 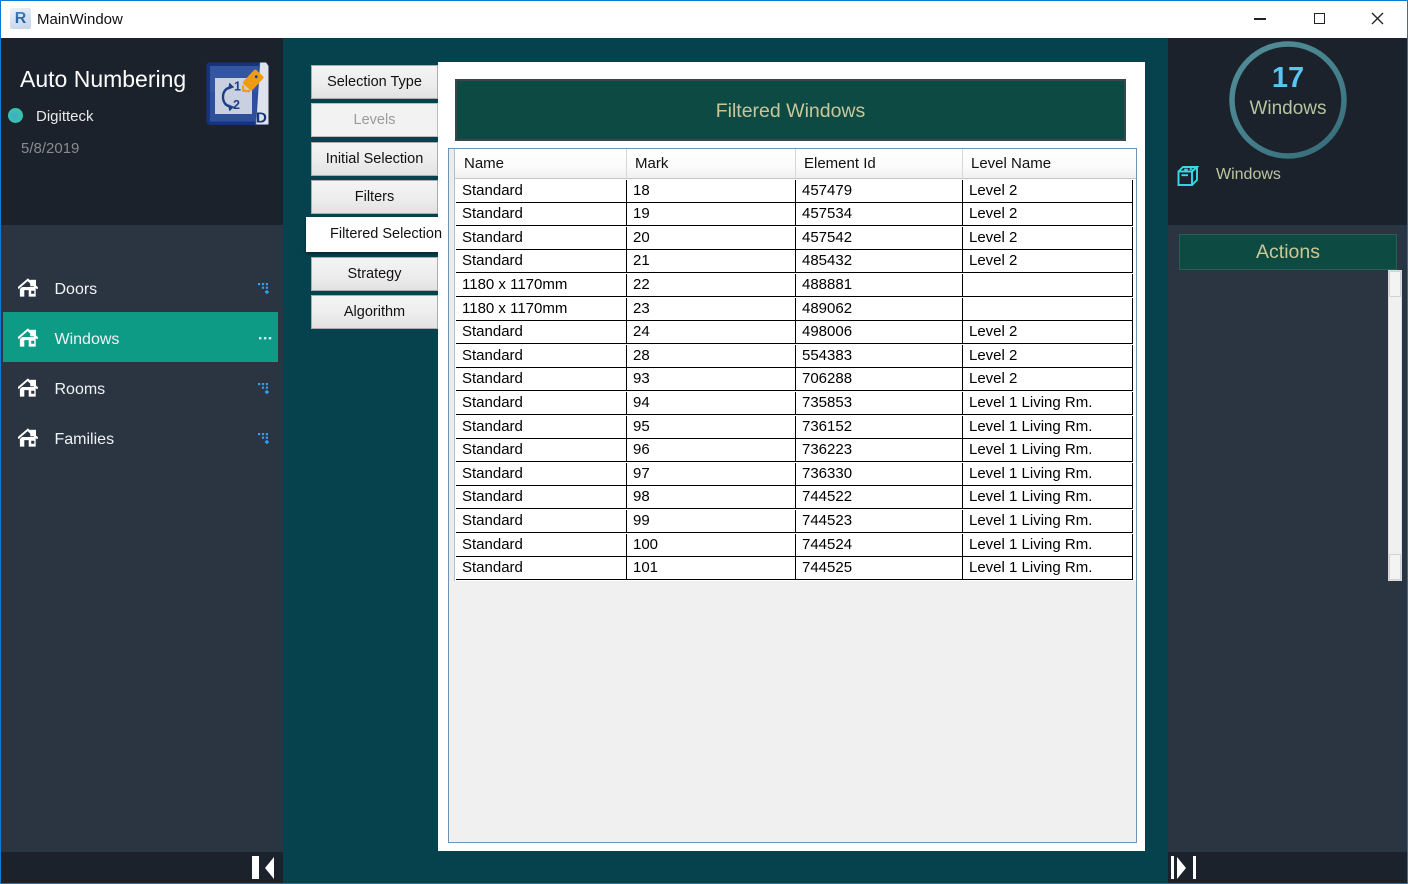 What do you see at coordinates (261, 118) in the screenshot?
I see `svg-text: D` at bounding box center [261, 118].